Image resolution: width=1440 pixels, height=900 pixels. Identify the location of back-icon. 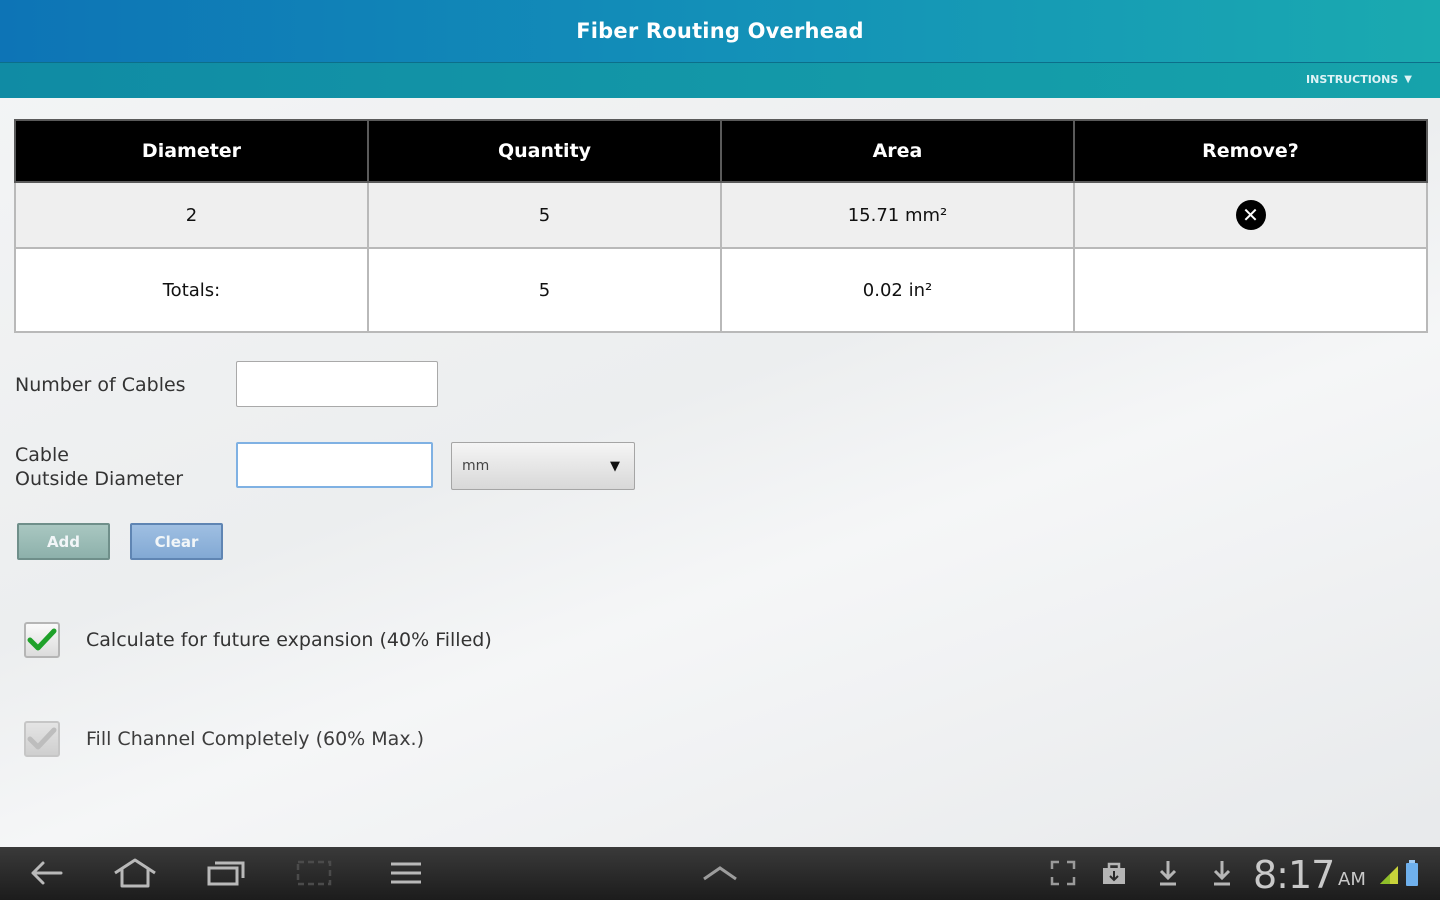
(46, 873).